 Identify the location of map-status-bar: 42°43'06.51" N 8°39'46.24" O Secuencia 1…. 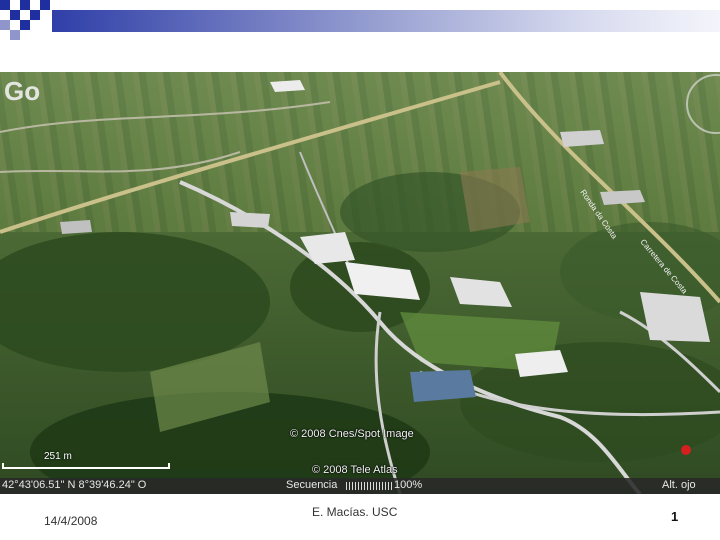
(360, 486).